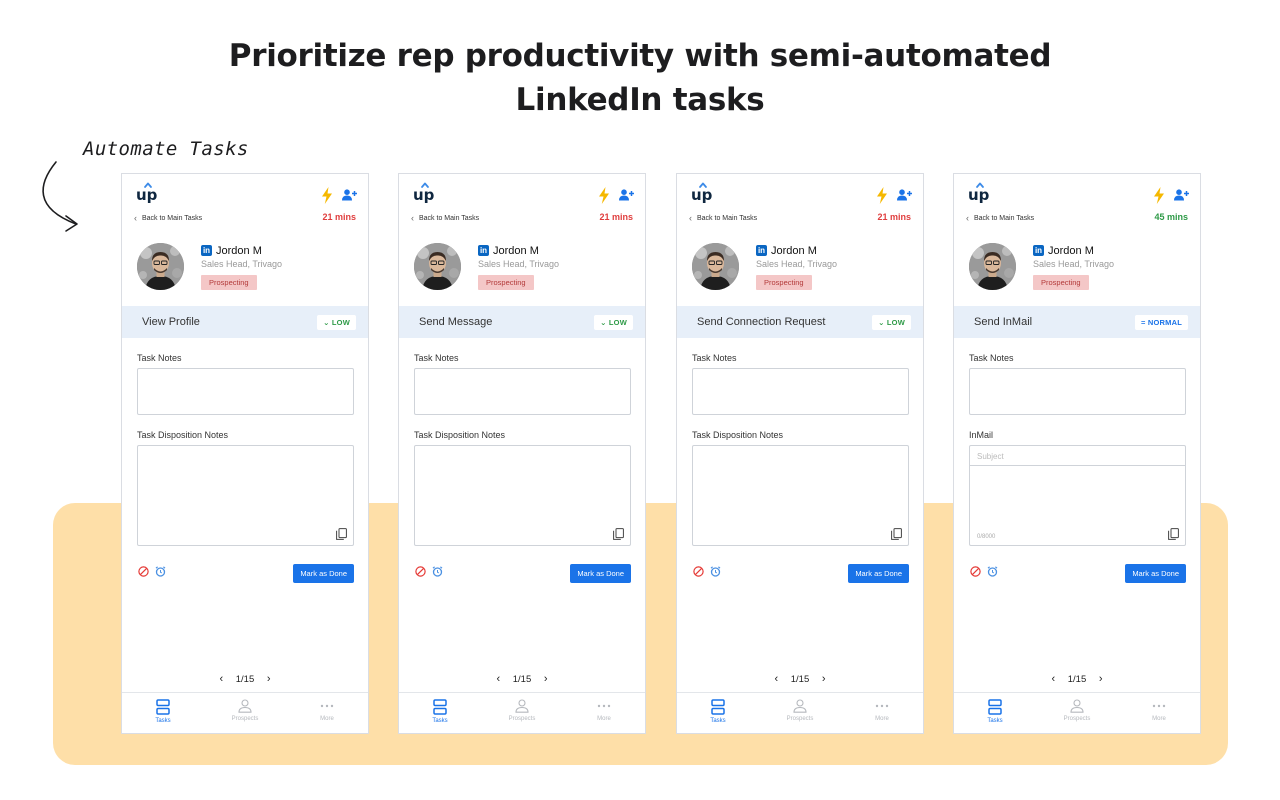 Image resolution: width=1280 pixels, height=800 pixels. Describe the element at coordinates (979, 193) in the screenshot. I see `up-logo: up` at that location.